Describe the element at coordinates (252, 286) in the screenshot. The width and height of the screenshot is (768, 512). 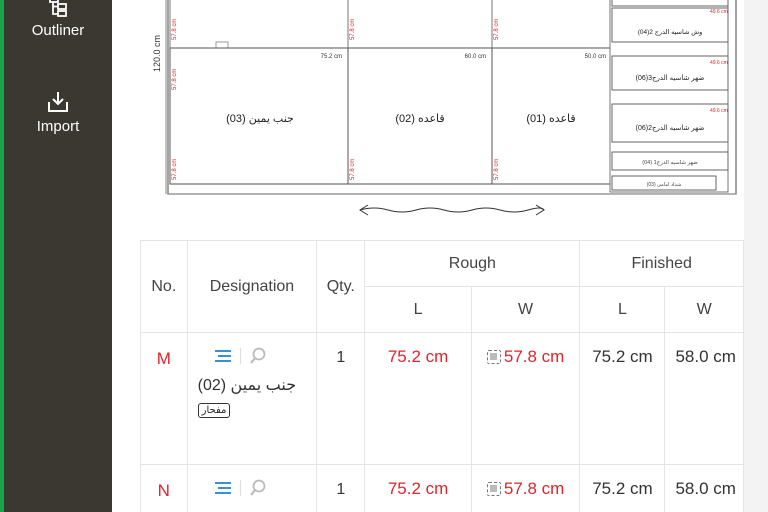
I see `column-header-designation: Designation` at that location.